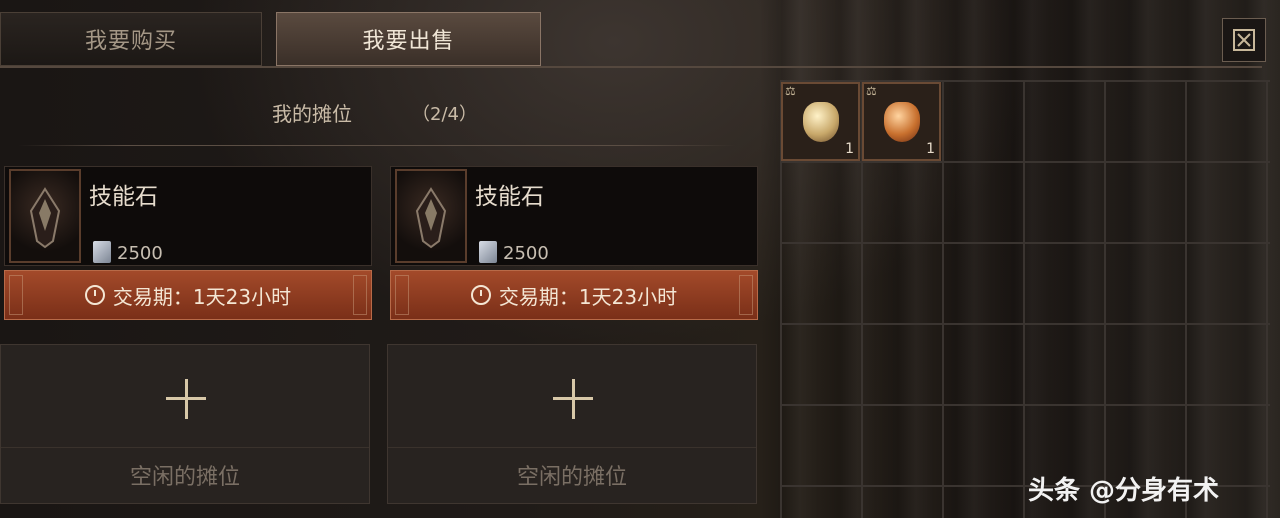  I want to click on inventory-slot-1: ⚖ 1, so click(820, 121).